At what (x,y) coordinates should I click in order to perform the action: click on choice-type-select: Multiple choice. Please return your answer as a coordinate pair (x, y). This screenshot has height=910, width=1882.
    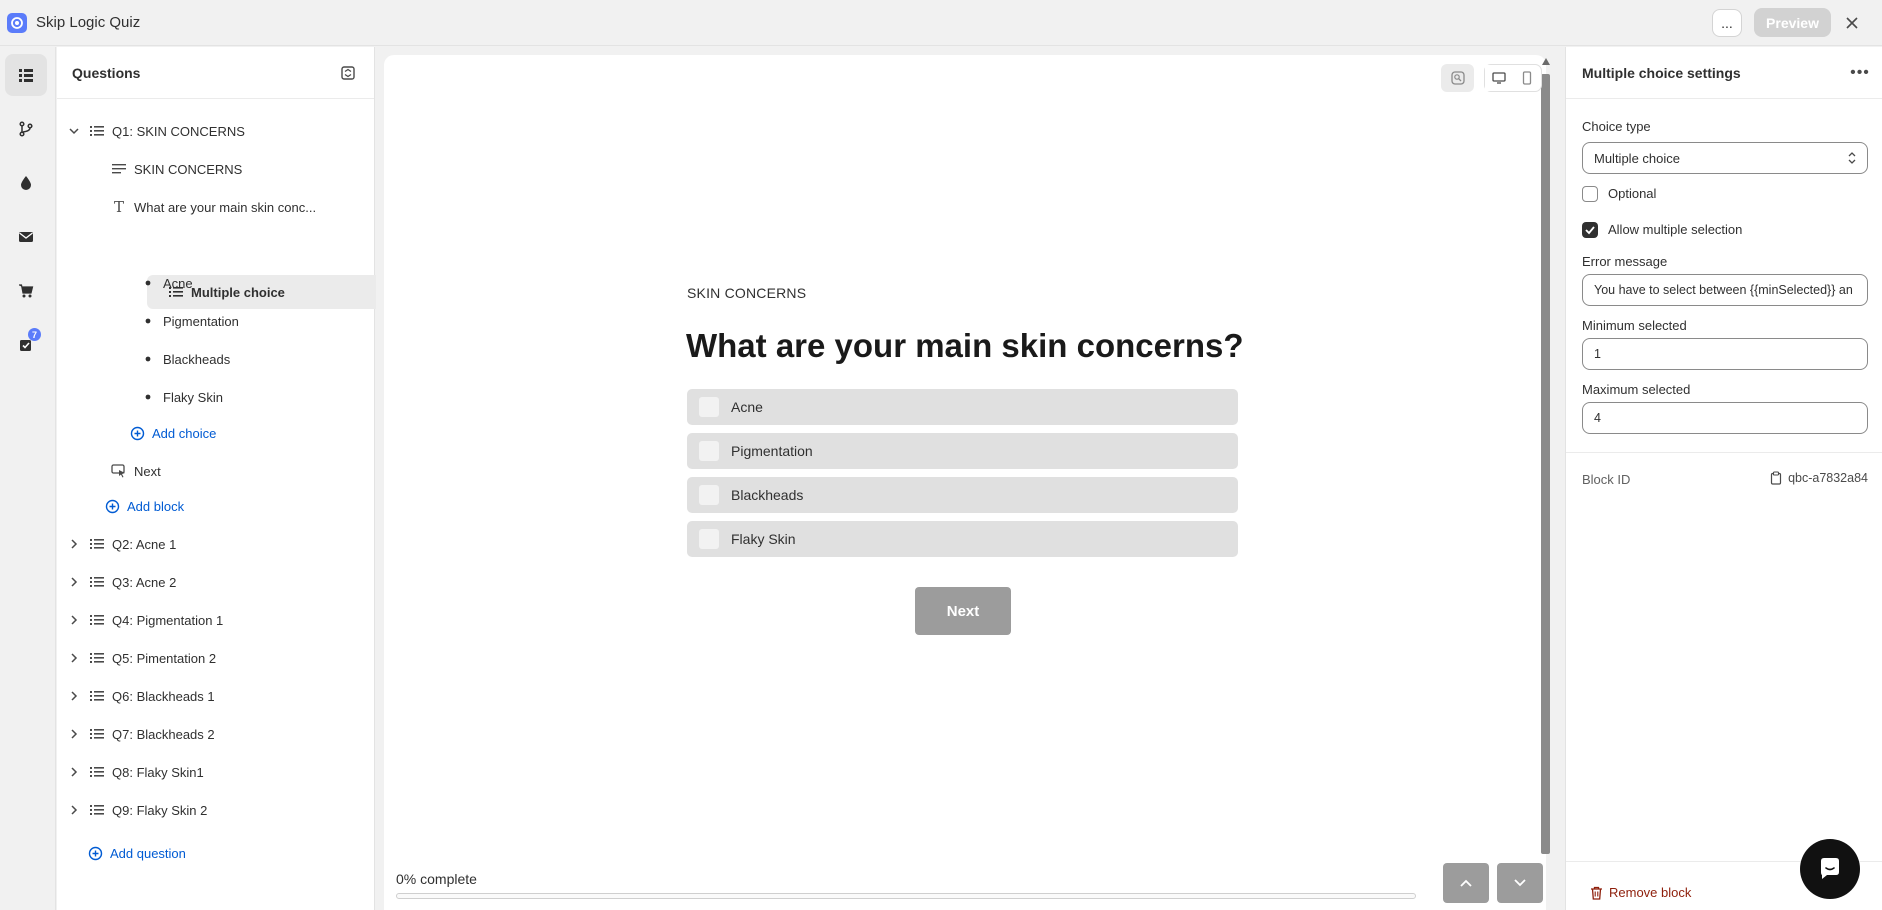
    Looking at the image, I should click on (1725, 158).